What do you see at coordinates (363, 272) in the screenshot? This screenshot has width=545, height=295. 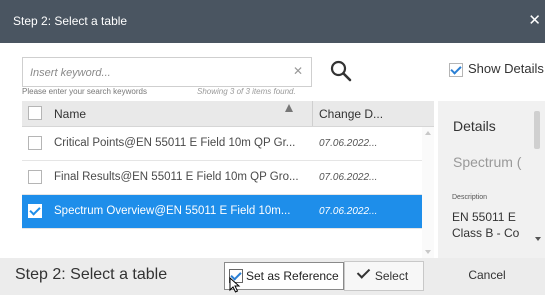 I see `check-icon` at bounding box center [363, 272].